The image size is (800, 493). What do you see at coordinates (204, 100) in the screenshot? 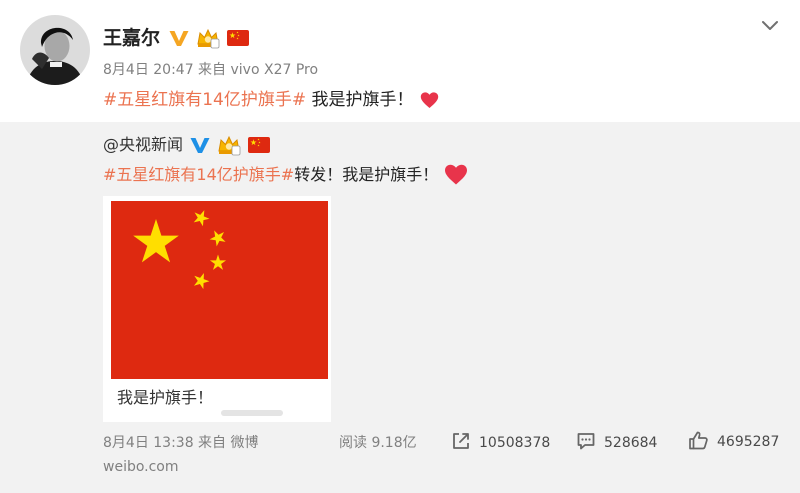
I see `post-hashtag: #五星红旗有14亿护旗手#` at bounding box center [204, 100].